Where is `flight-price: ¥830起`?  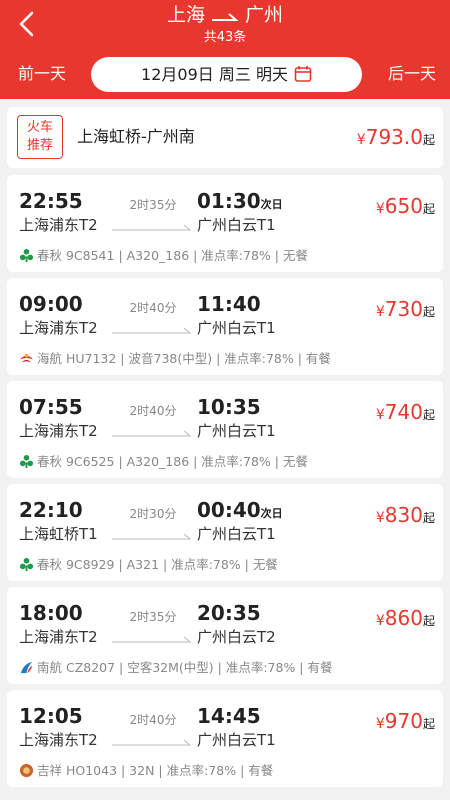 flight-price: ¥830起 is located at coordinates (405, 515).